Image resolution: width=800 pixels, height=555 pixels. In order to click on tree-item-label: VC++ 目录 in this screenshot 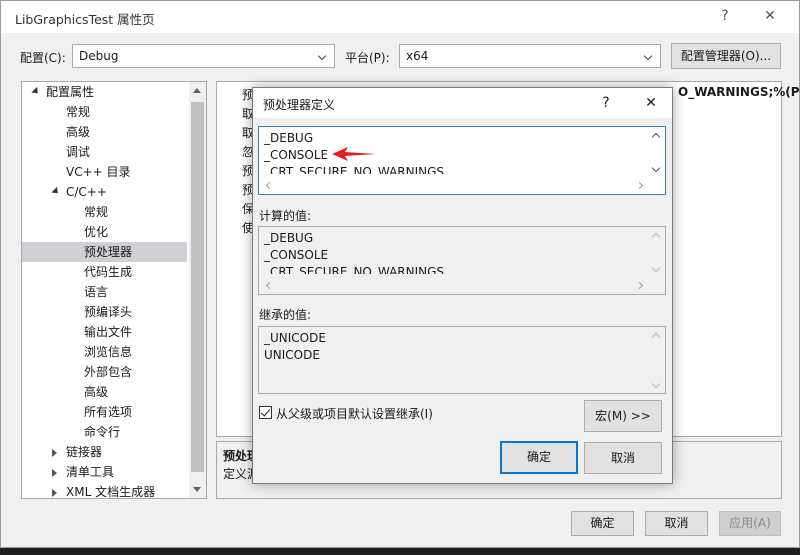, I will do `click(98, 172)`.